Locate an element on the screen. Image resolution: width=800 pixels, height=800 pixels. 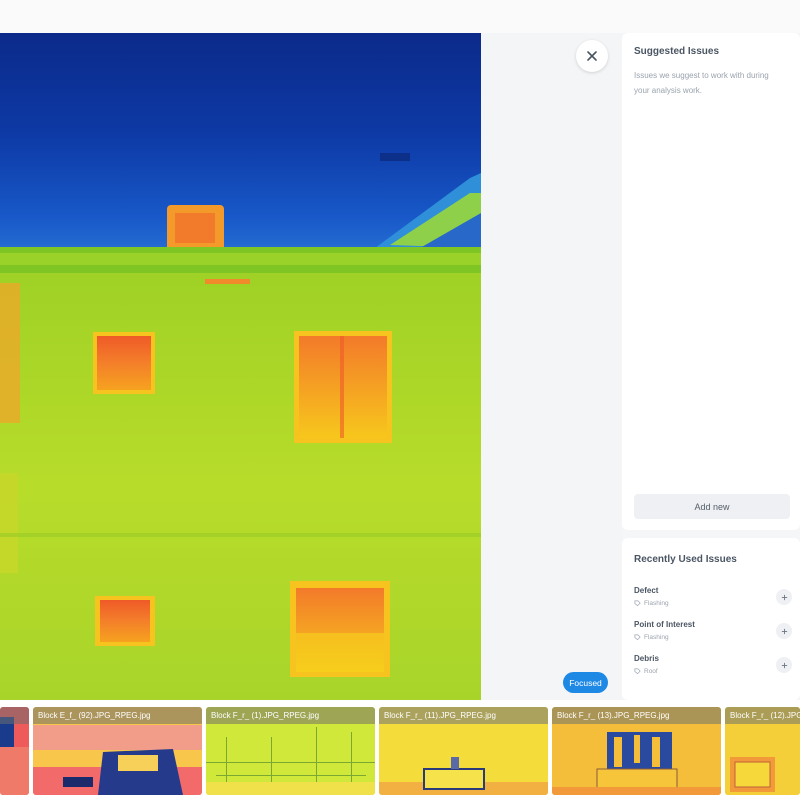
issue-name: Defect is located at coordinates (646, 590).